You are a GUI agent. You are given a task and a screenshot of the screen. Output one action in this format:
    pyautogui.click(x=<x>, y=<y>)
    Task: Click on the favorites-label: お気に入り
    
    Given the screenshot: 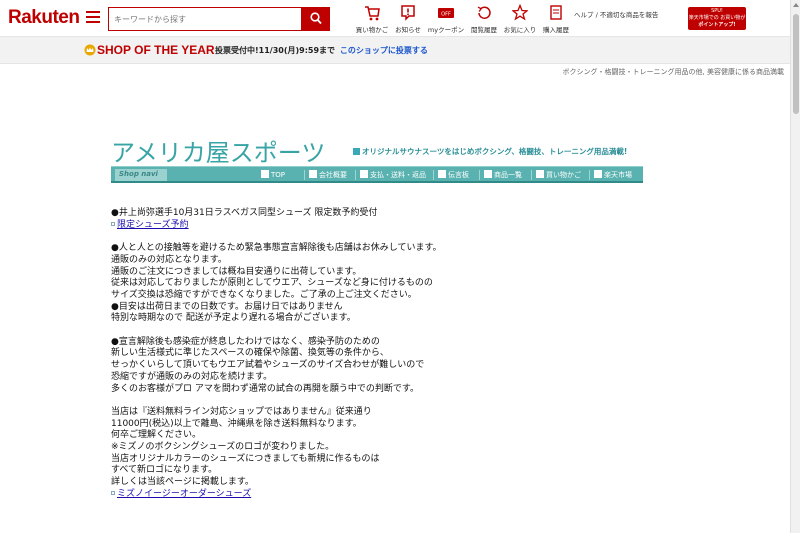 What is the action you would take?
    pyautogui.click(x=520, y=30)
    